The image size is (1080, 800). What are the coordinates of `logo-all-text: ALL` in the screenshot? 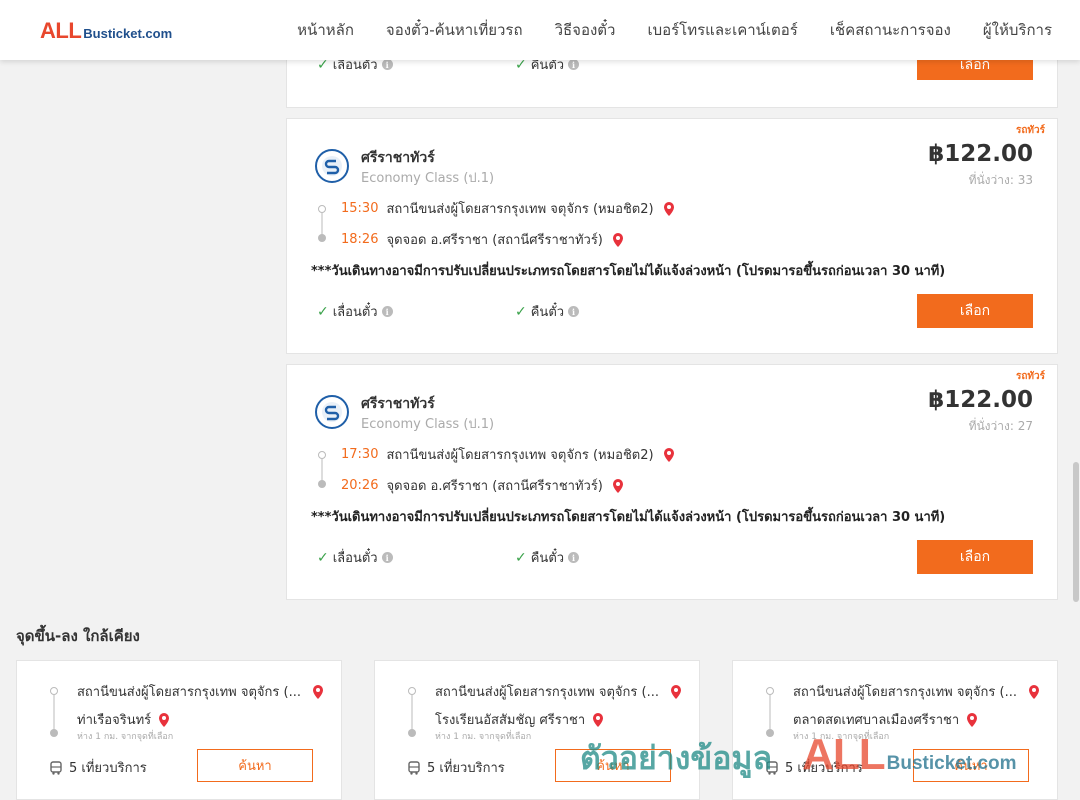 It's located at (61, 30).